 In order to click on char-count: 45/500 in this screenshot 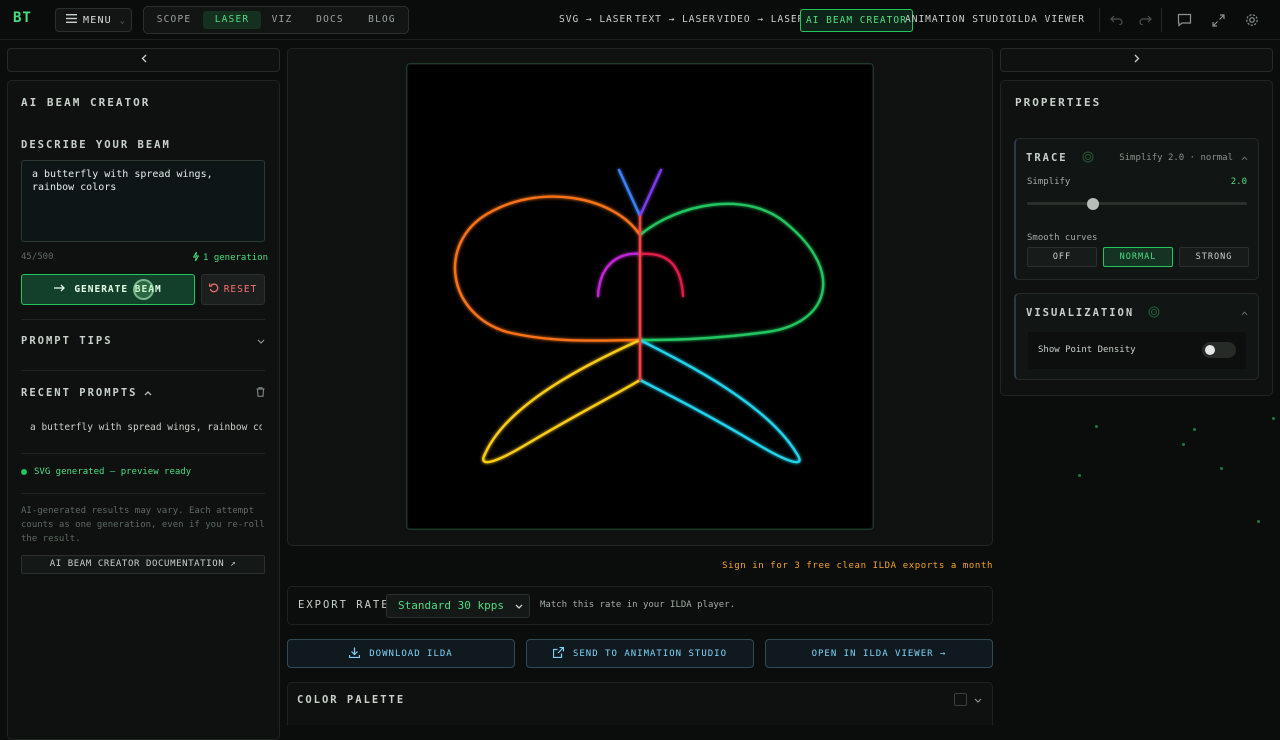, I will do `click(37, 257)`.